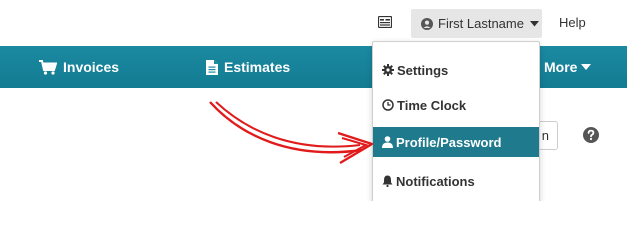 Image resolution: width=627 pixels, height=240 pixels. Describe the element at coordinates (432, 105) in the screenshot. I see `menu-item-time-clock-label: Time Clock` at that location.